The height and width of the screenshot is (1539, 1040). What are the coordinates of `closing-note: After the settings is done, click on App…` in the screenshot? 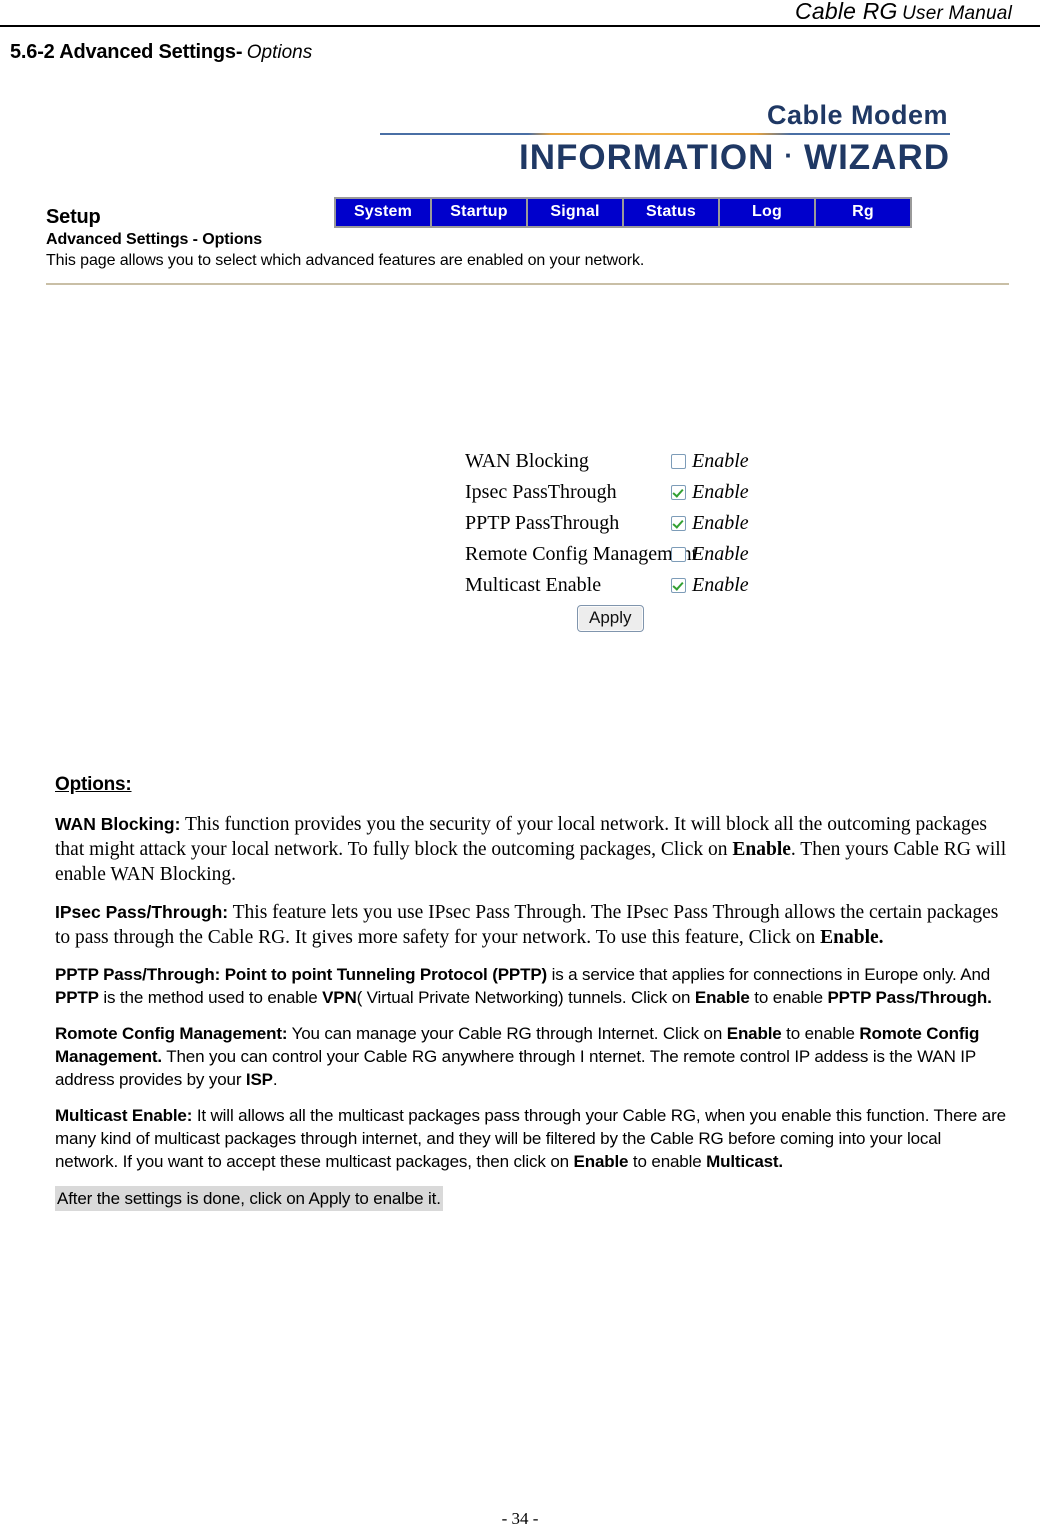 It's located at (249, 1198).